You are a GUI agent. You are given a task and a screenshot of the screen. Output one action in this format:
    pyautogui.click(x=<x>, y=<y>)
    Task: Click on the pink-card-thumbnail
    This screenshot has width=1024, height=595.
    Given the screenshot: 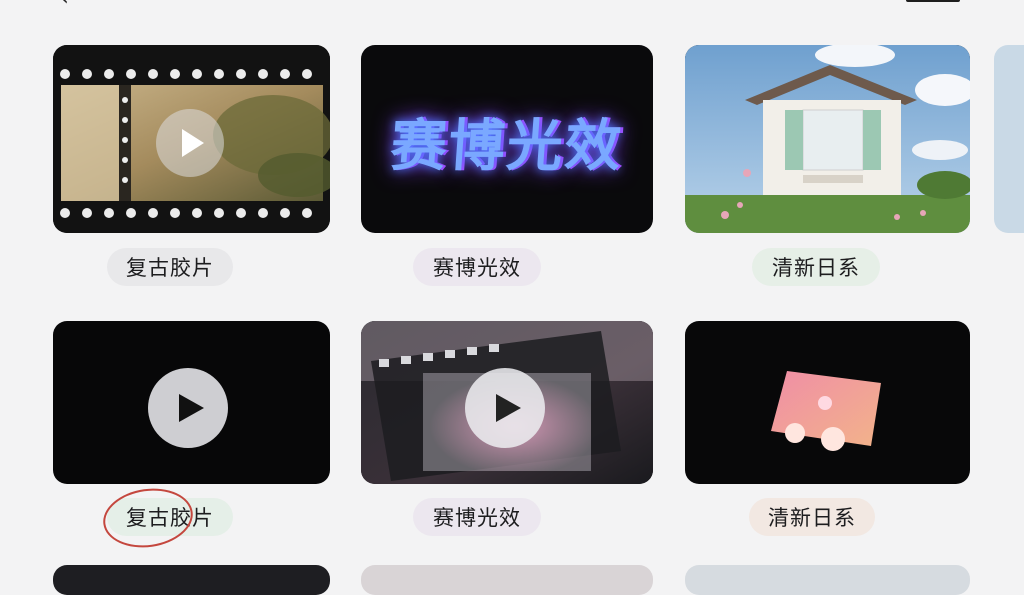 What is the action you would take?
    pyautogui.click(x=826, y=411)
    